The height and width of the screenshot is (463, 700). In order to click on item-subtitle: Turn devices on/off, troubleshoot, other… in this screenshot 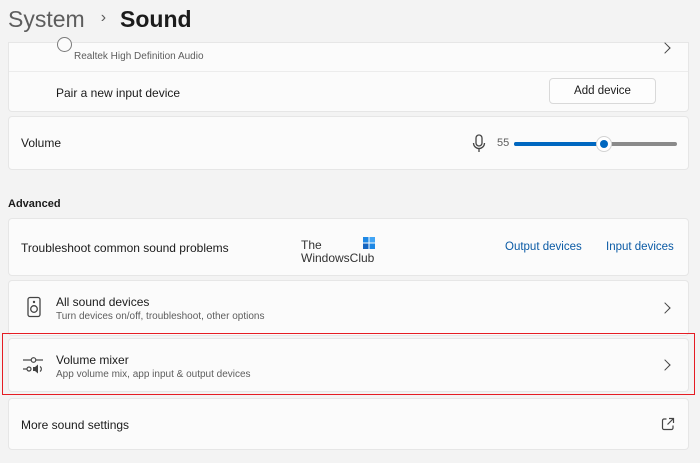, I will do `click(160, 316)`.